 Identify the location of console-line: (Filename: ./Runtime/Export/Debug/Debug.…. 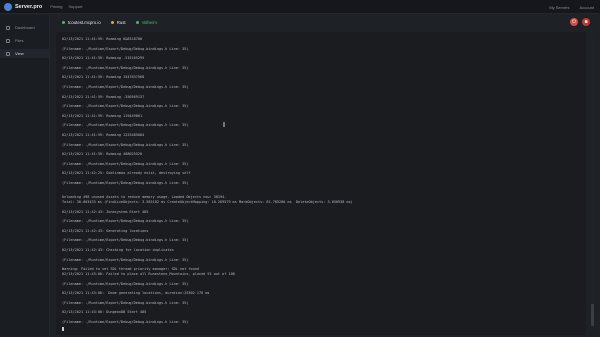
(125, 322).